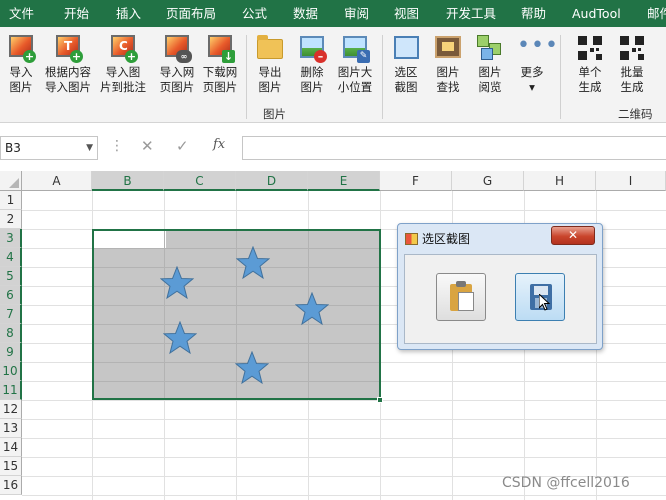 Image resolution: width=666 pixels, height=500 pixels. What do you see at coordinates (76, 13) in the screenshot?
I see `tab-home: 开始` at bounding box center [76, 13].